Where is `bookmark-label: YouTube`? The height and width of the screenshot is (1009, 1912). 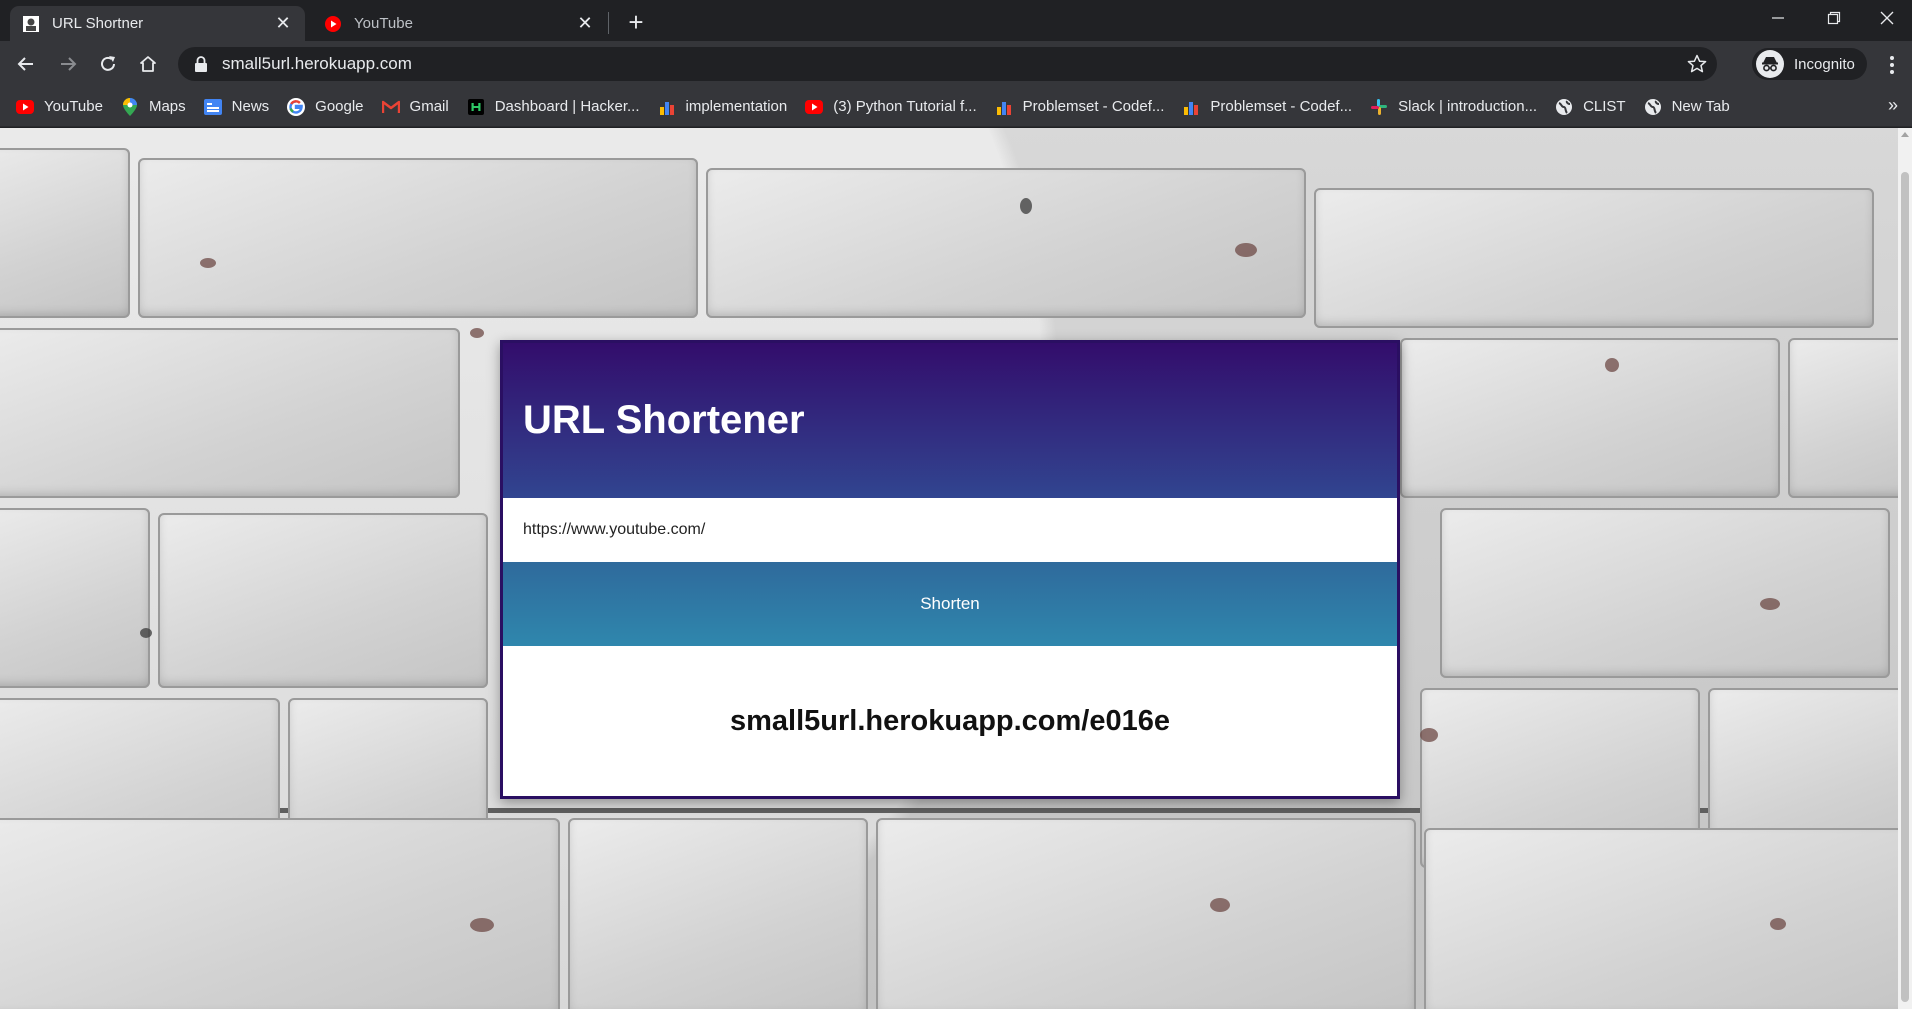 bookmark-label: YouTube is located at coordinates (73, 106).